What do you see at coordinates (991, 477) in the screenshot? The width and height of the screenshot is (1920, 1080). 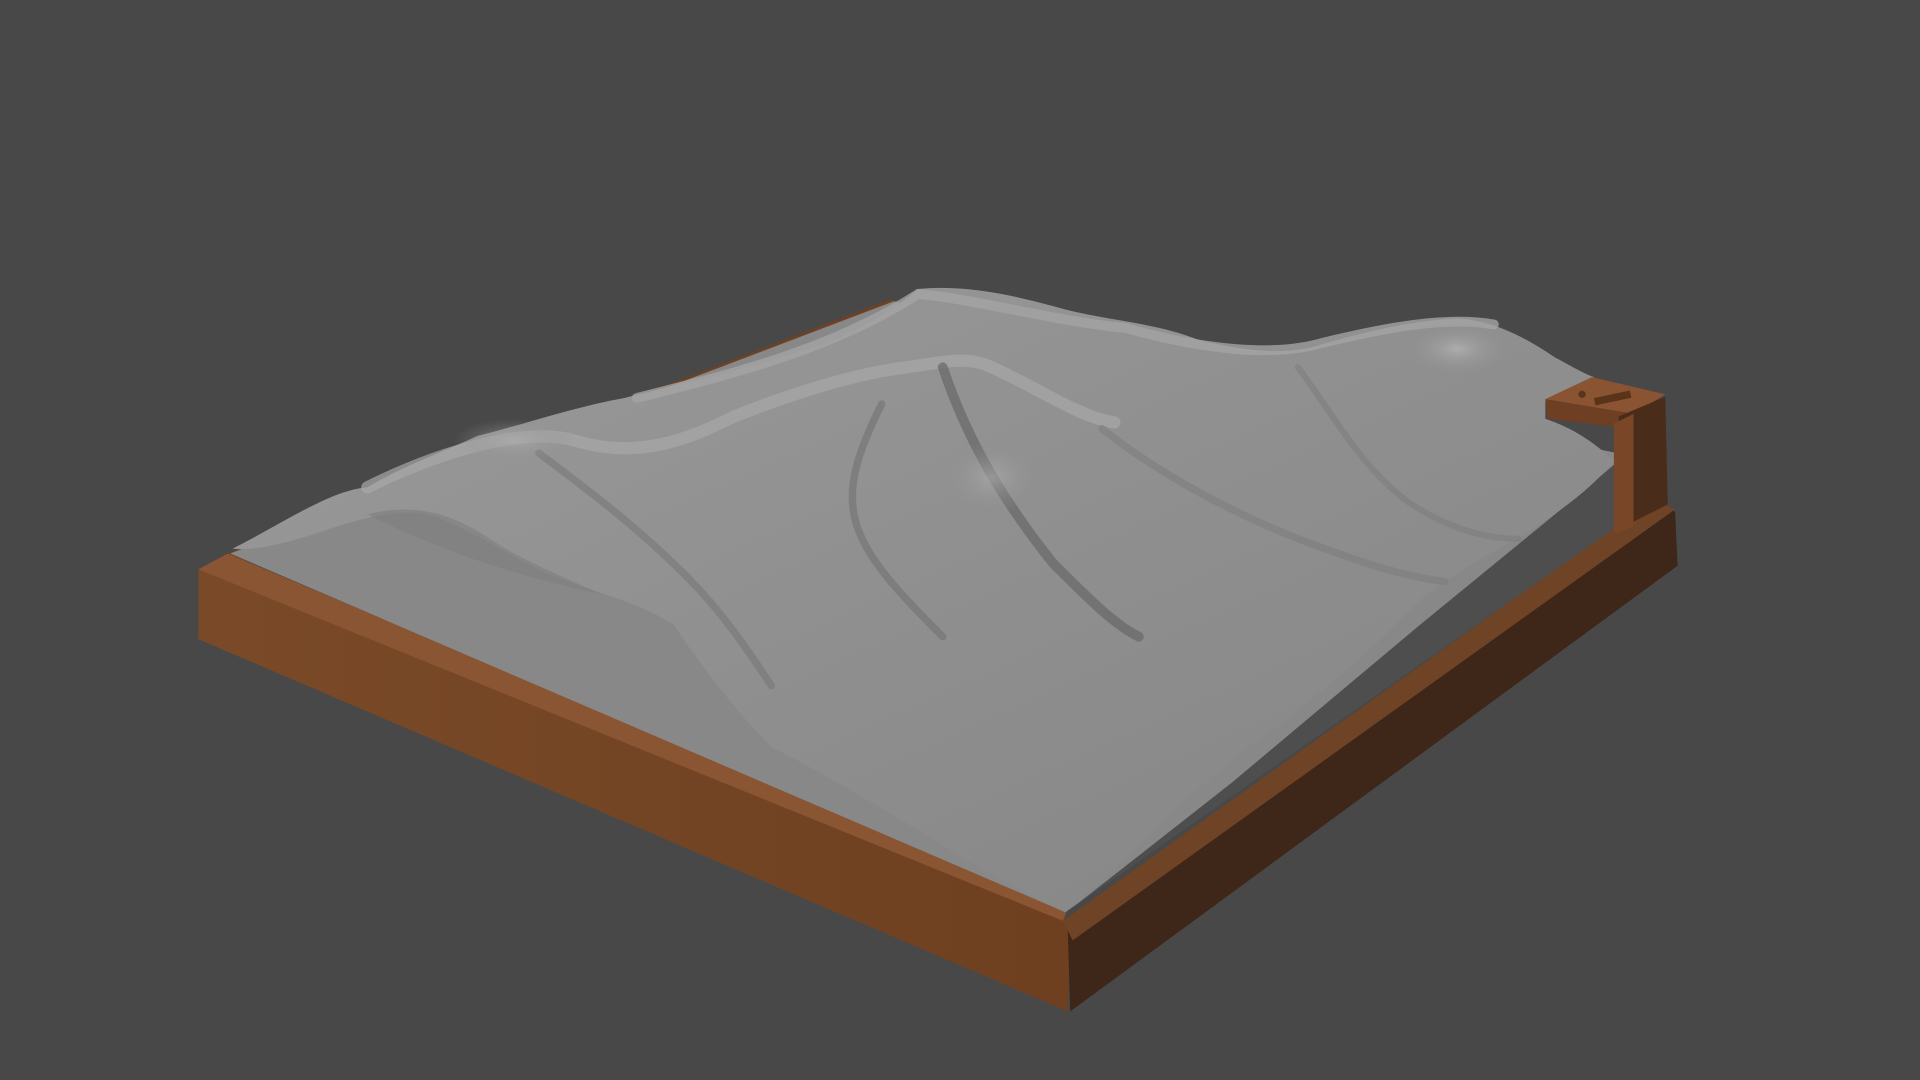 I see `peak-highlight-center` at bounding box center [991, 477].